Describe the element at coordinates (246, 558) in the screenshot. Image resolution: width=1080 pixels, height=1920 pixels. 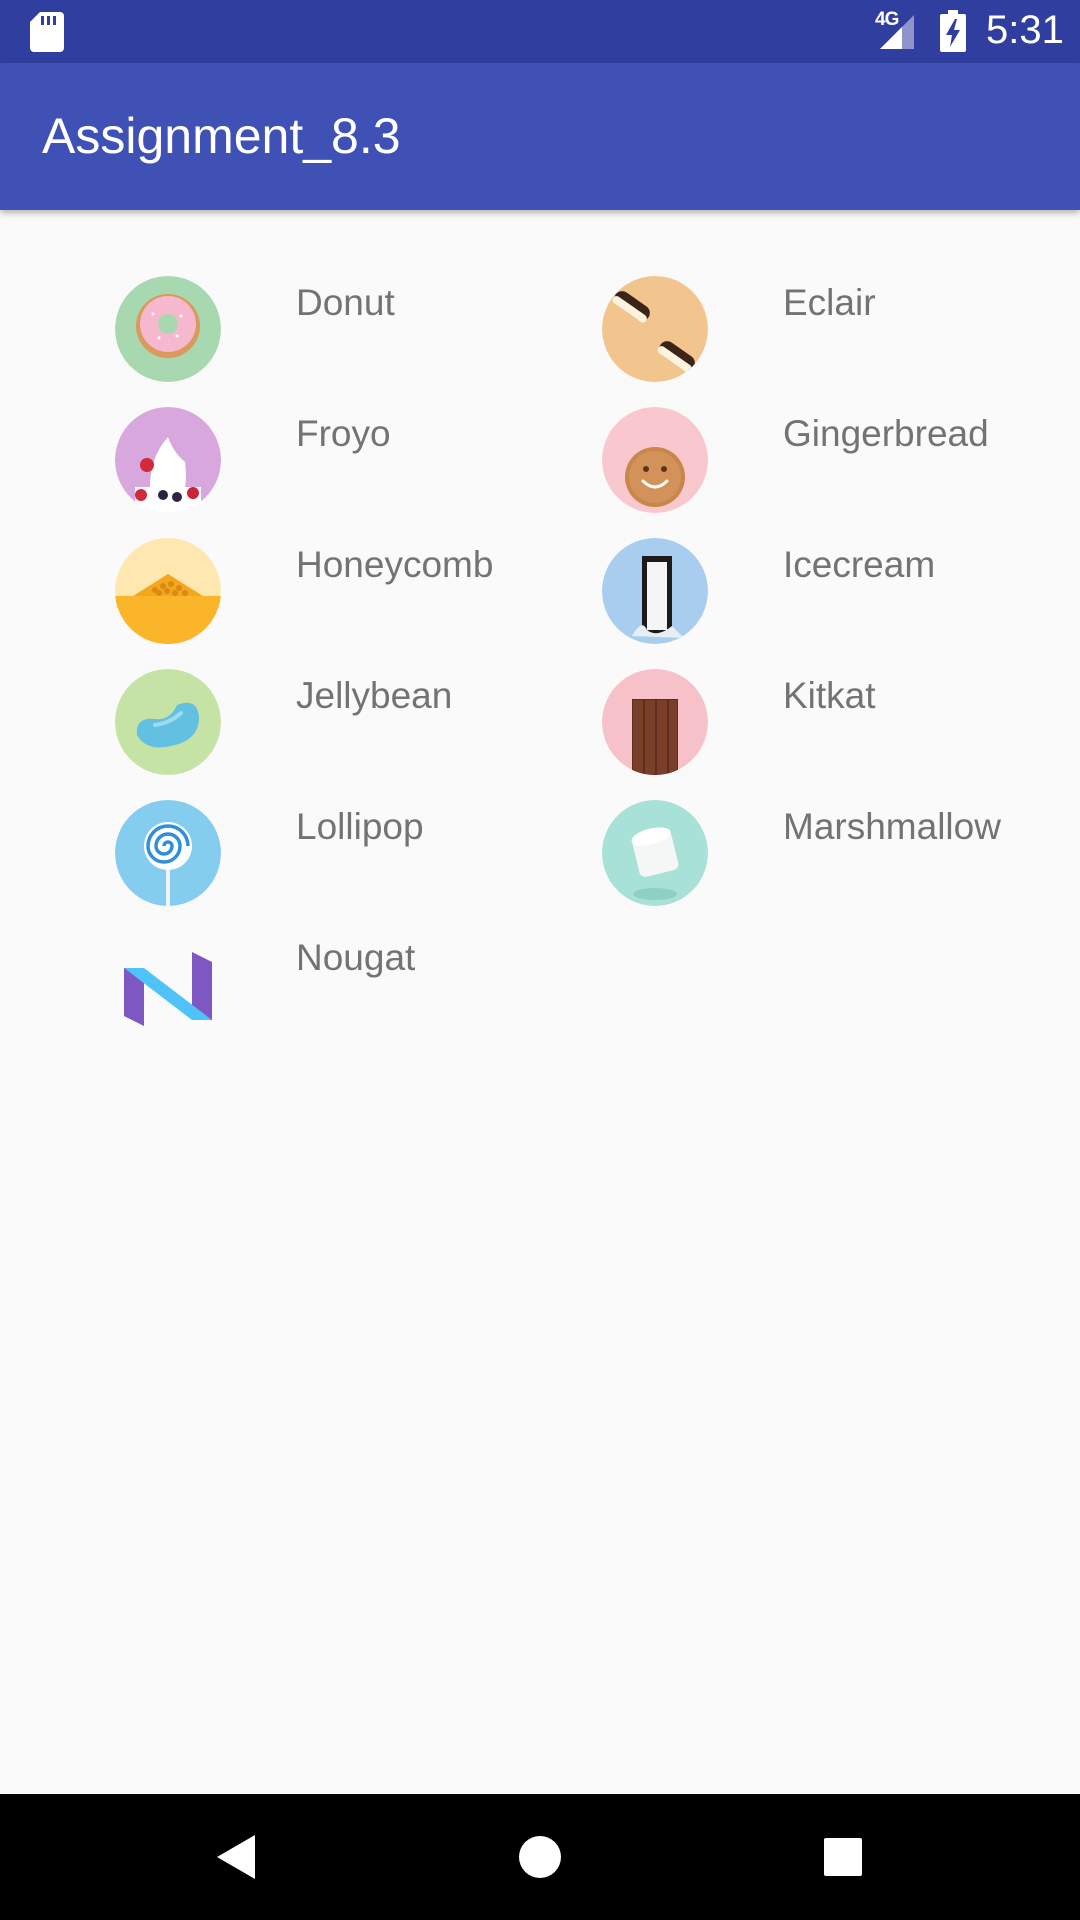
I see `grid-item-honeycomb: Honeycomb` at that location.